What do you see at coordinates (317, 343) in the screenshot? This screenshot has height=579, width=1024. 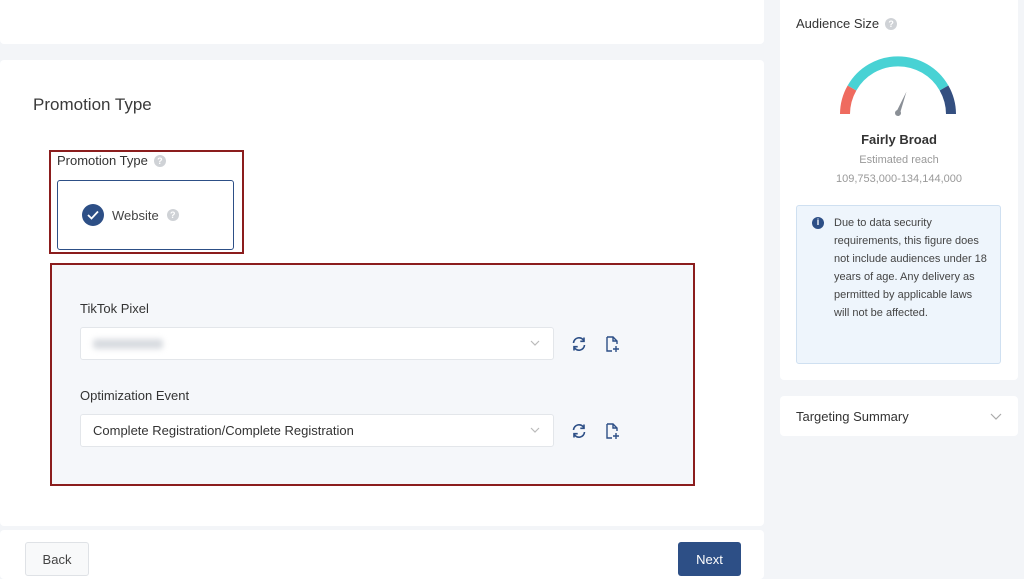 I see `tiktok-pixel-select` at bounding box center [317, 343].